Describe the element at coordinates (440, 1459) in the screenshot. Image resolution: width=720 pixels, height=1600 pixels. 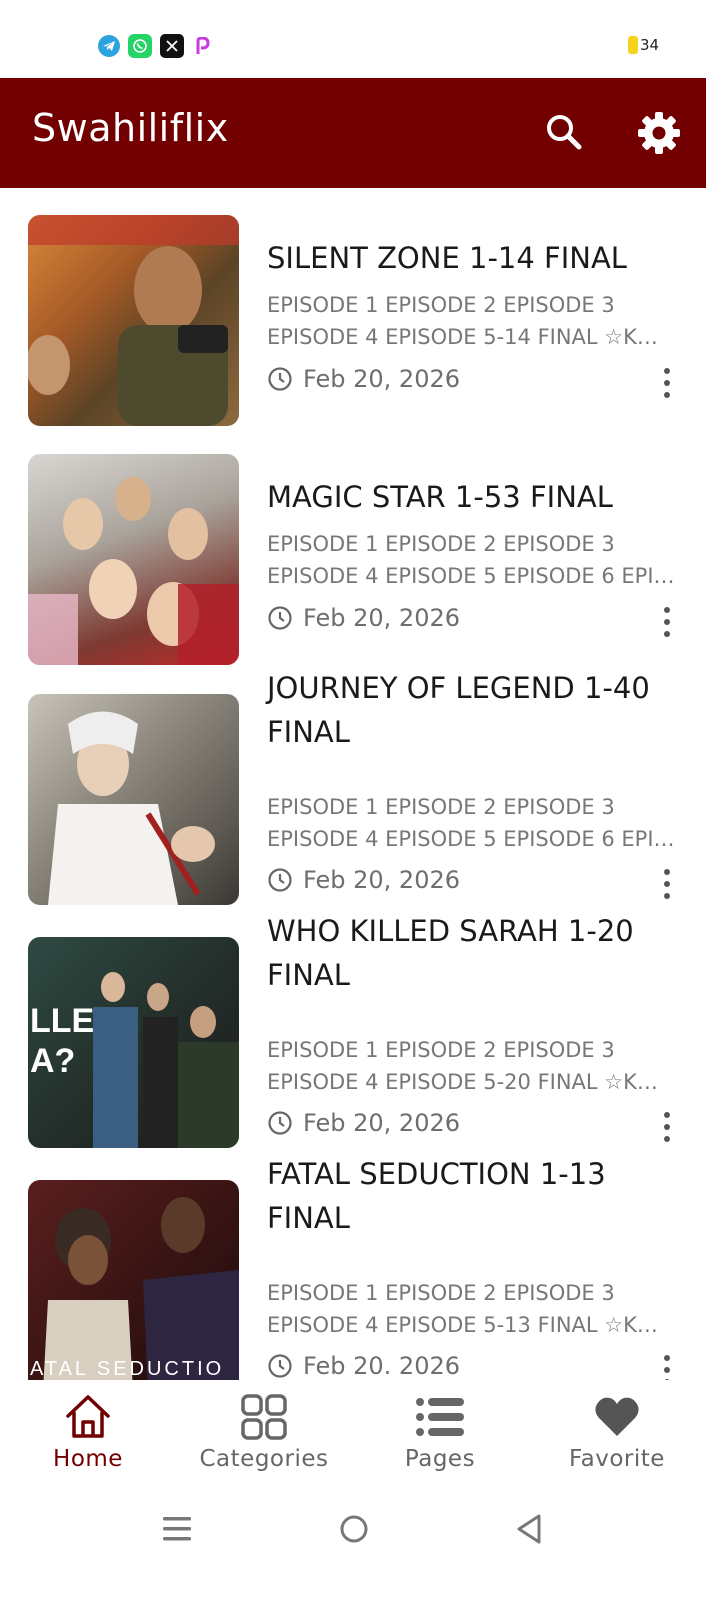
I see `nav-pages-label: Pages` at that location.